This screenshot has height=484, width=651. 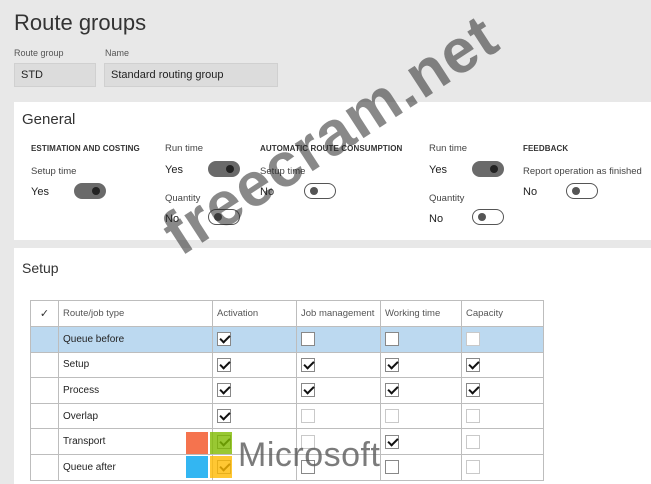 I want to click on estimation-quantity-value: No, so click(x=172, y=219).